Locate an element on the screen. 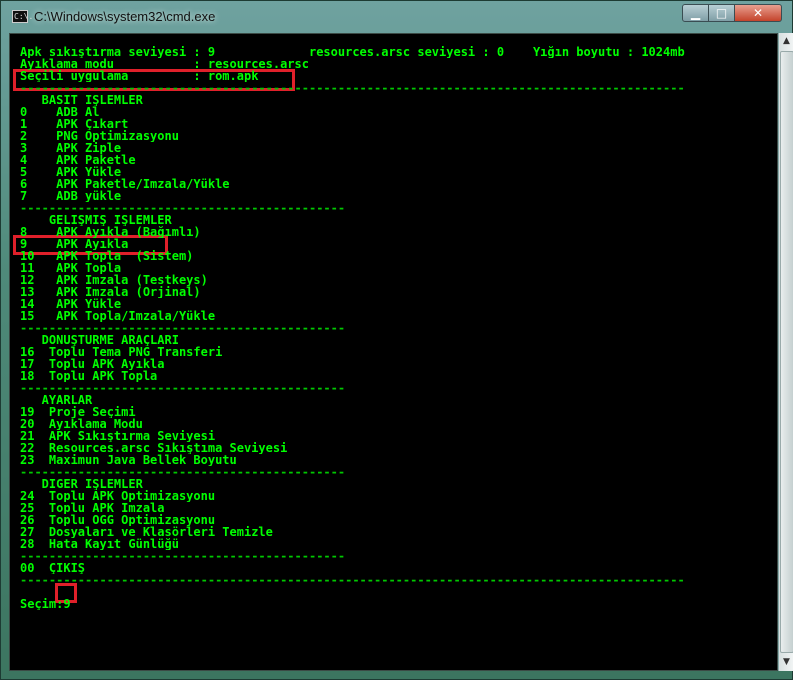  menu-option: 18 Toplu APK Topla is located at coordinates (89, 376).